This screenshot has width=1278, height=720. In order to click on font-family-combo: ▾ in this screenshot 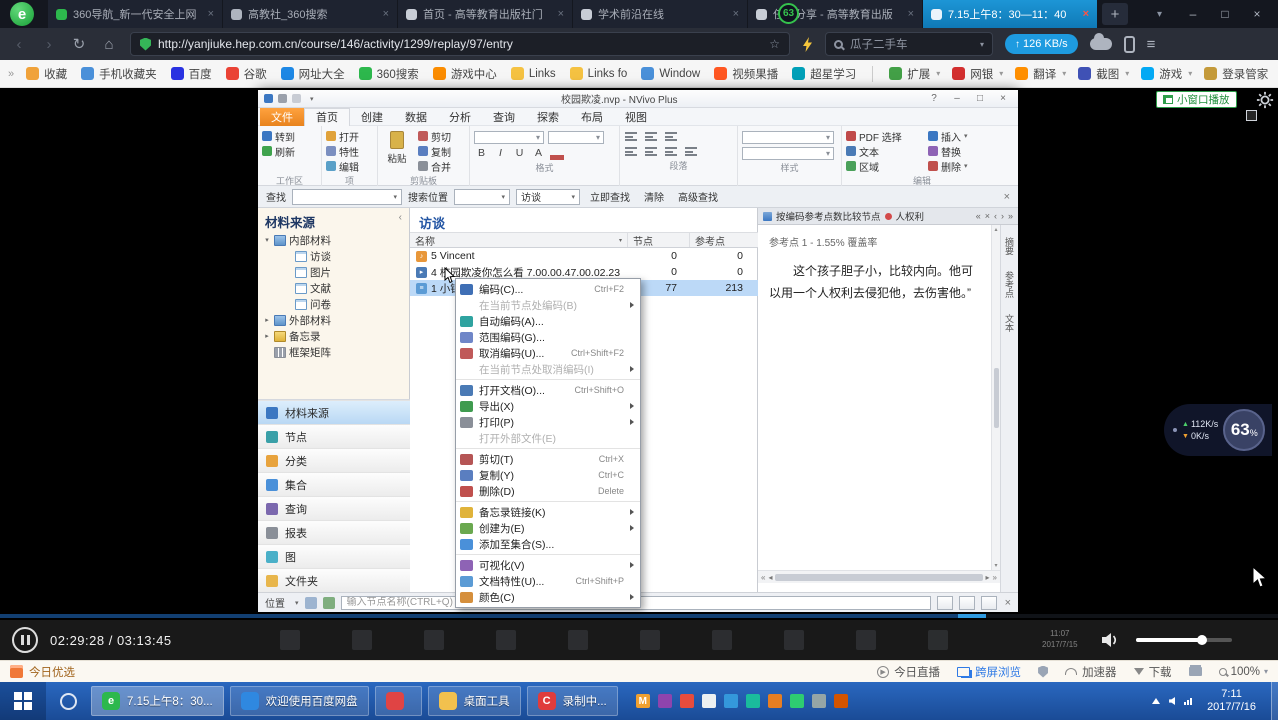, I will do `click(509, 137)`.